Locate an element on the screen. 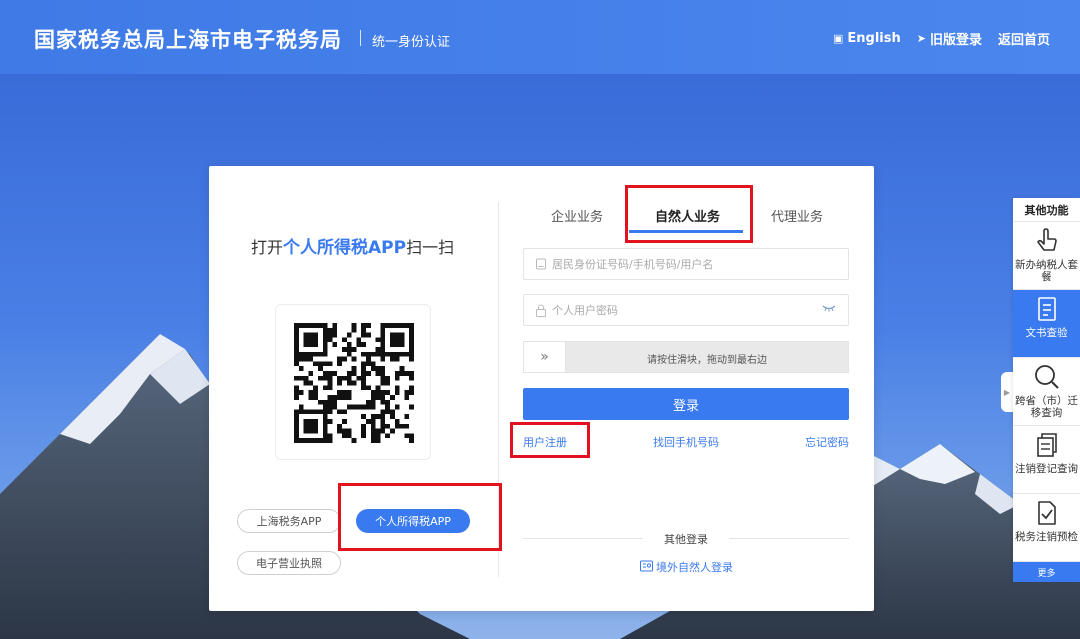 The height and width of the screenshot is (639, 1080). top-links: ▣ English ➤ 旧版登录 返回首页 is located at coordinates (941, 38).